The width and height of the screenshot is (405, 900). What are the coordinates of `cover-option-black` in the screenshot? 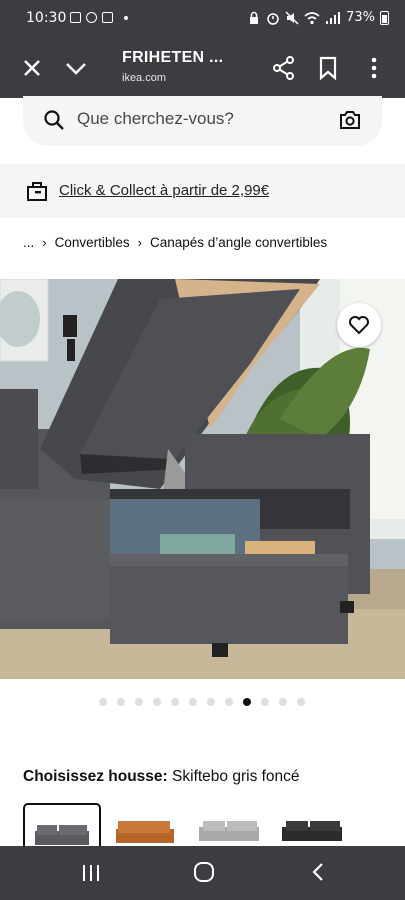 It's located at (317, 825).